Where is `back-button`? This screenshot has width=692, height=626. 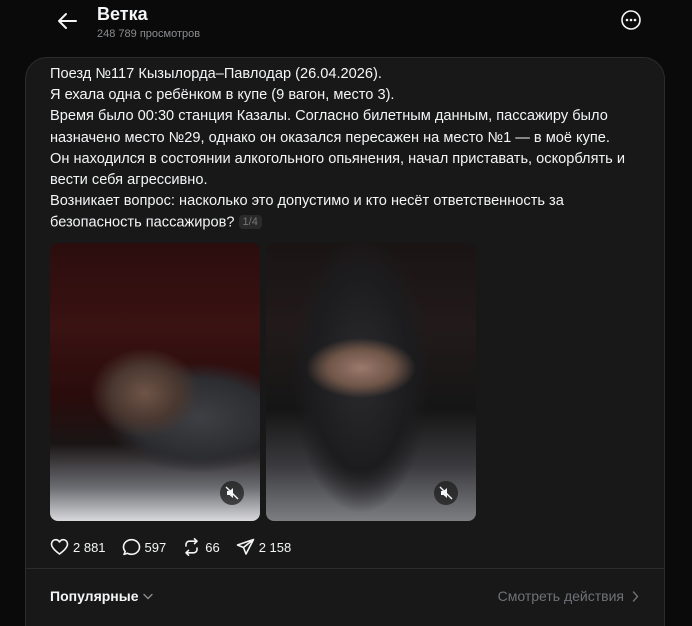 back-button is located at coordinates (67, 21).